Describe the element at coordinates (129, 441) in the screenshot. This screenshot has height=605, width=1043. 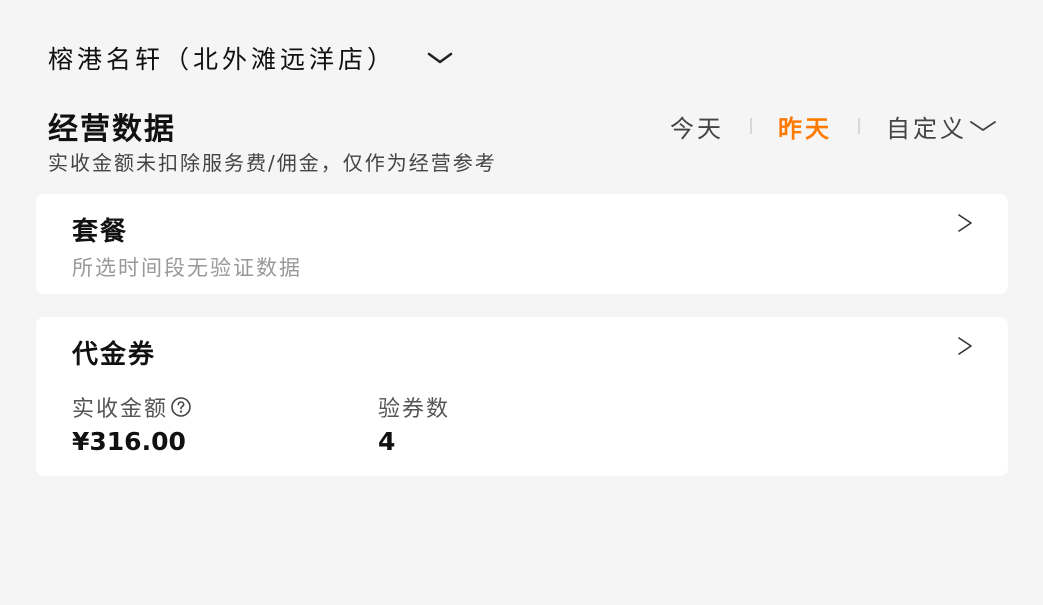
I see `received-amount-value: ¥316.00` at that location.